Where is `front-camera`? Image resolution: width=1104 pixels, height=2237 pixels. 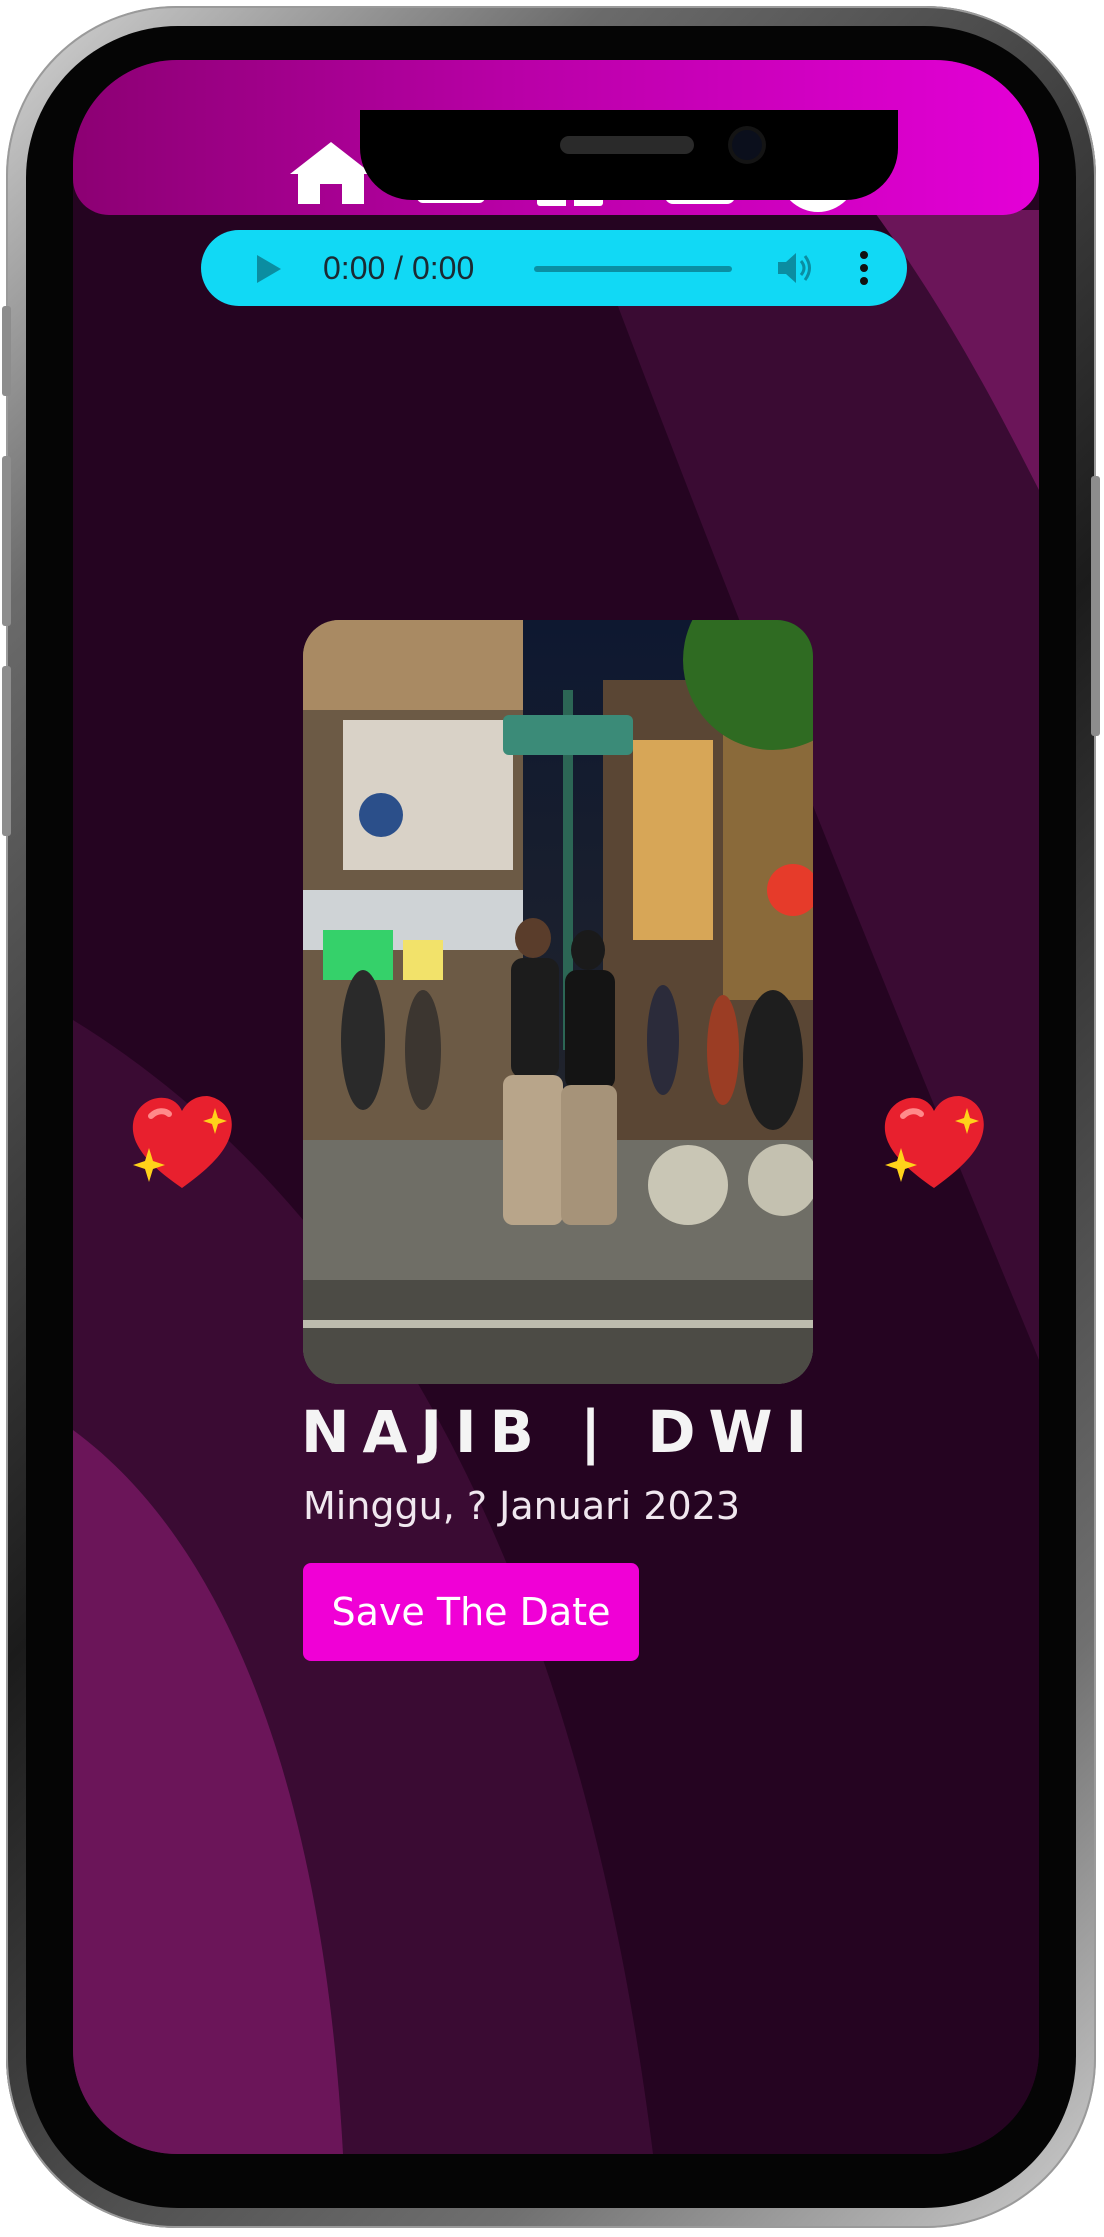 front-camera is located at coordinates (747, 145).